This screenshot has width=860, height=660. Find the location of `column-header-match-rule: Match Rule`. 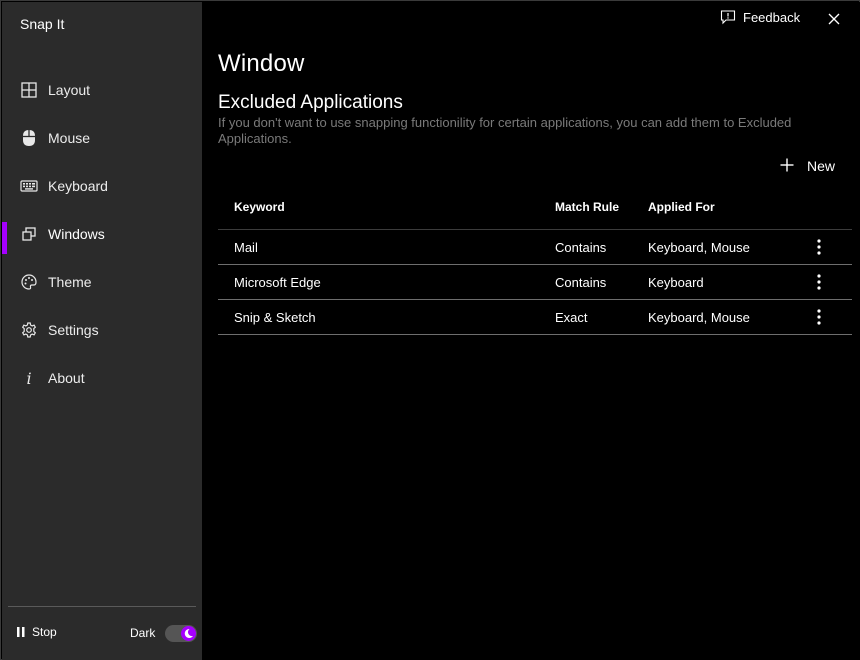

column-header-match-rule: Match Rule is located at coordinates (587, 207).